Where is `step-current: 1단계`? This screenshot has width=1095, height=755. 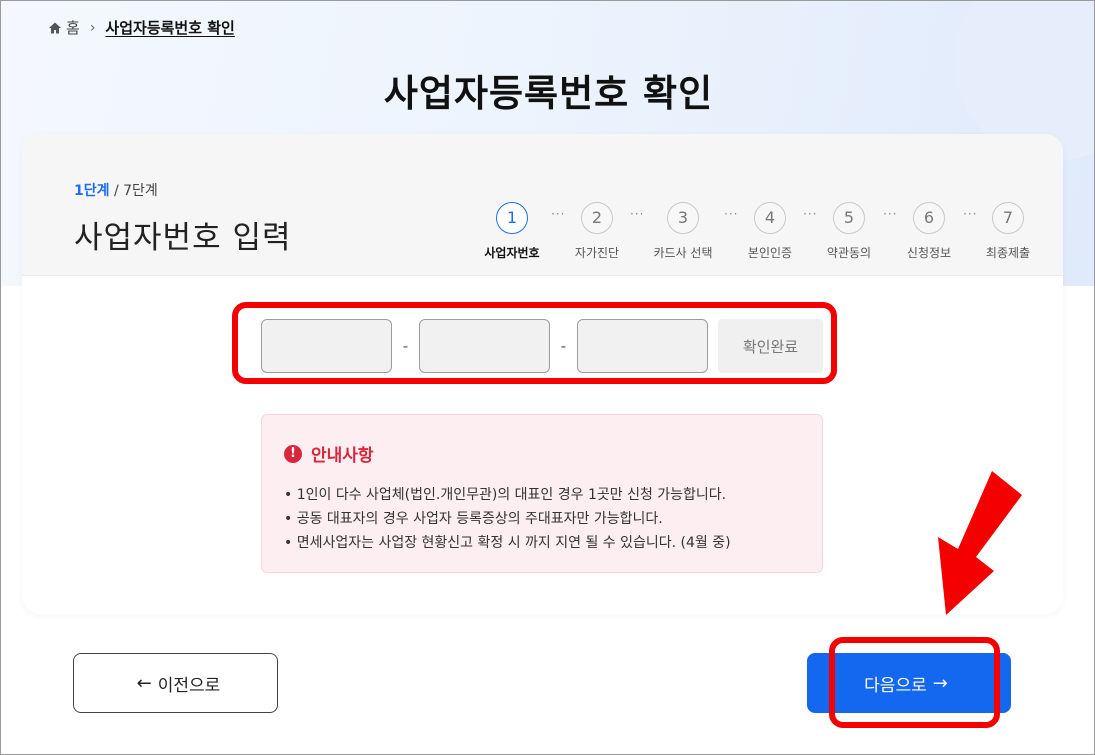 step-current: 1단계 is located at coordinates (92, 191).